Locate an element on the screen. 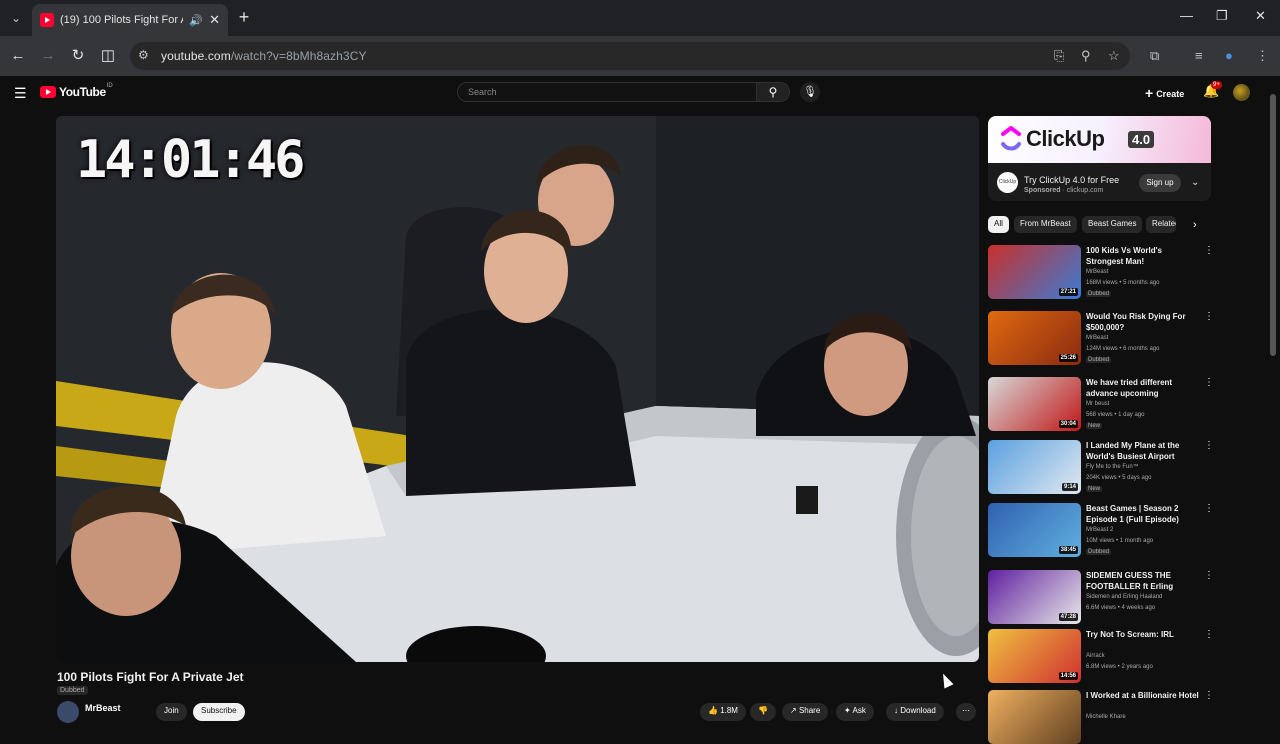  ad-version: 4.0 is located at coordinates (1141, 139).